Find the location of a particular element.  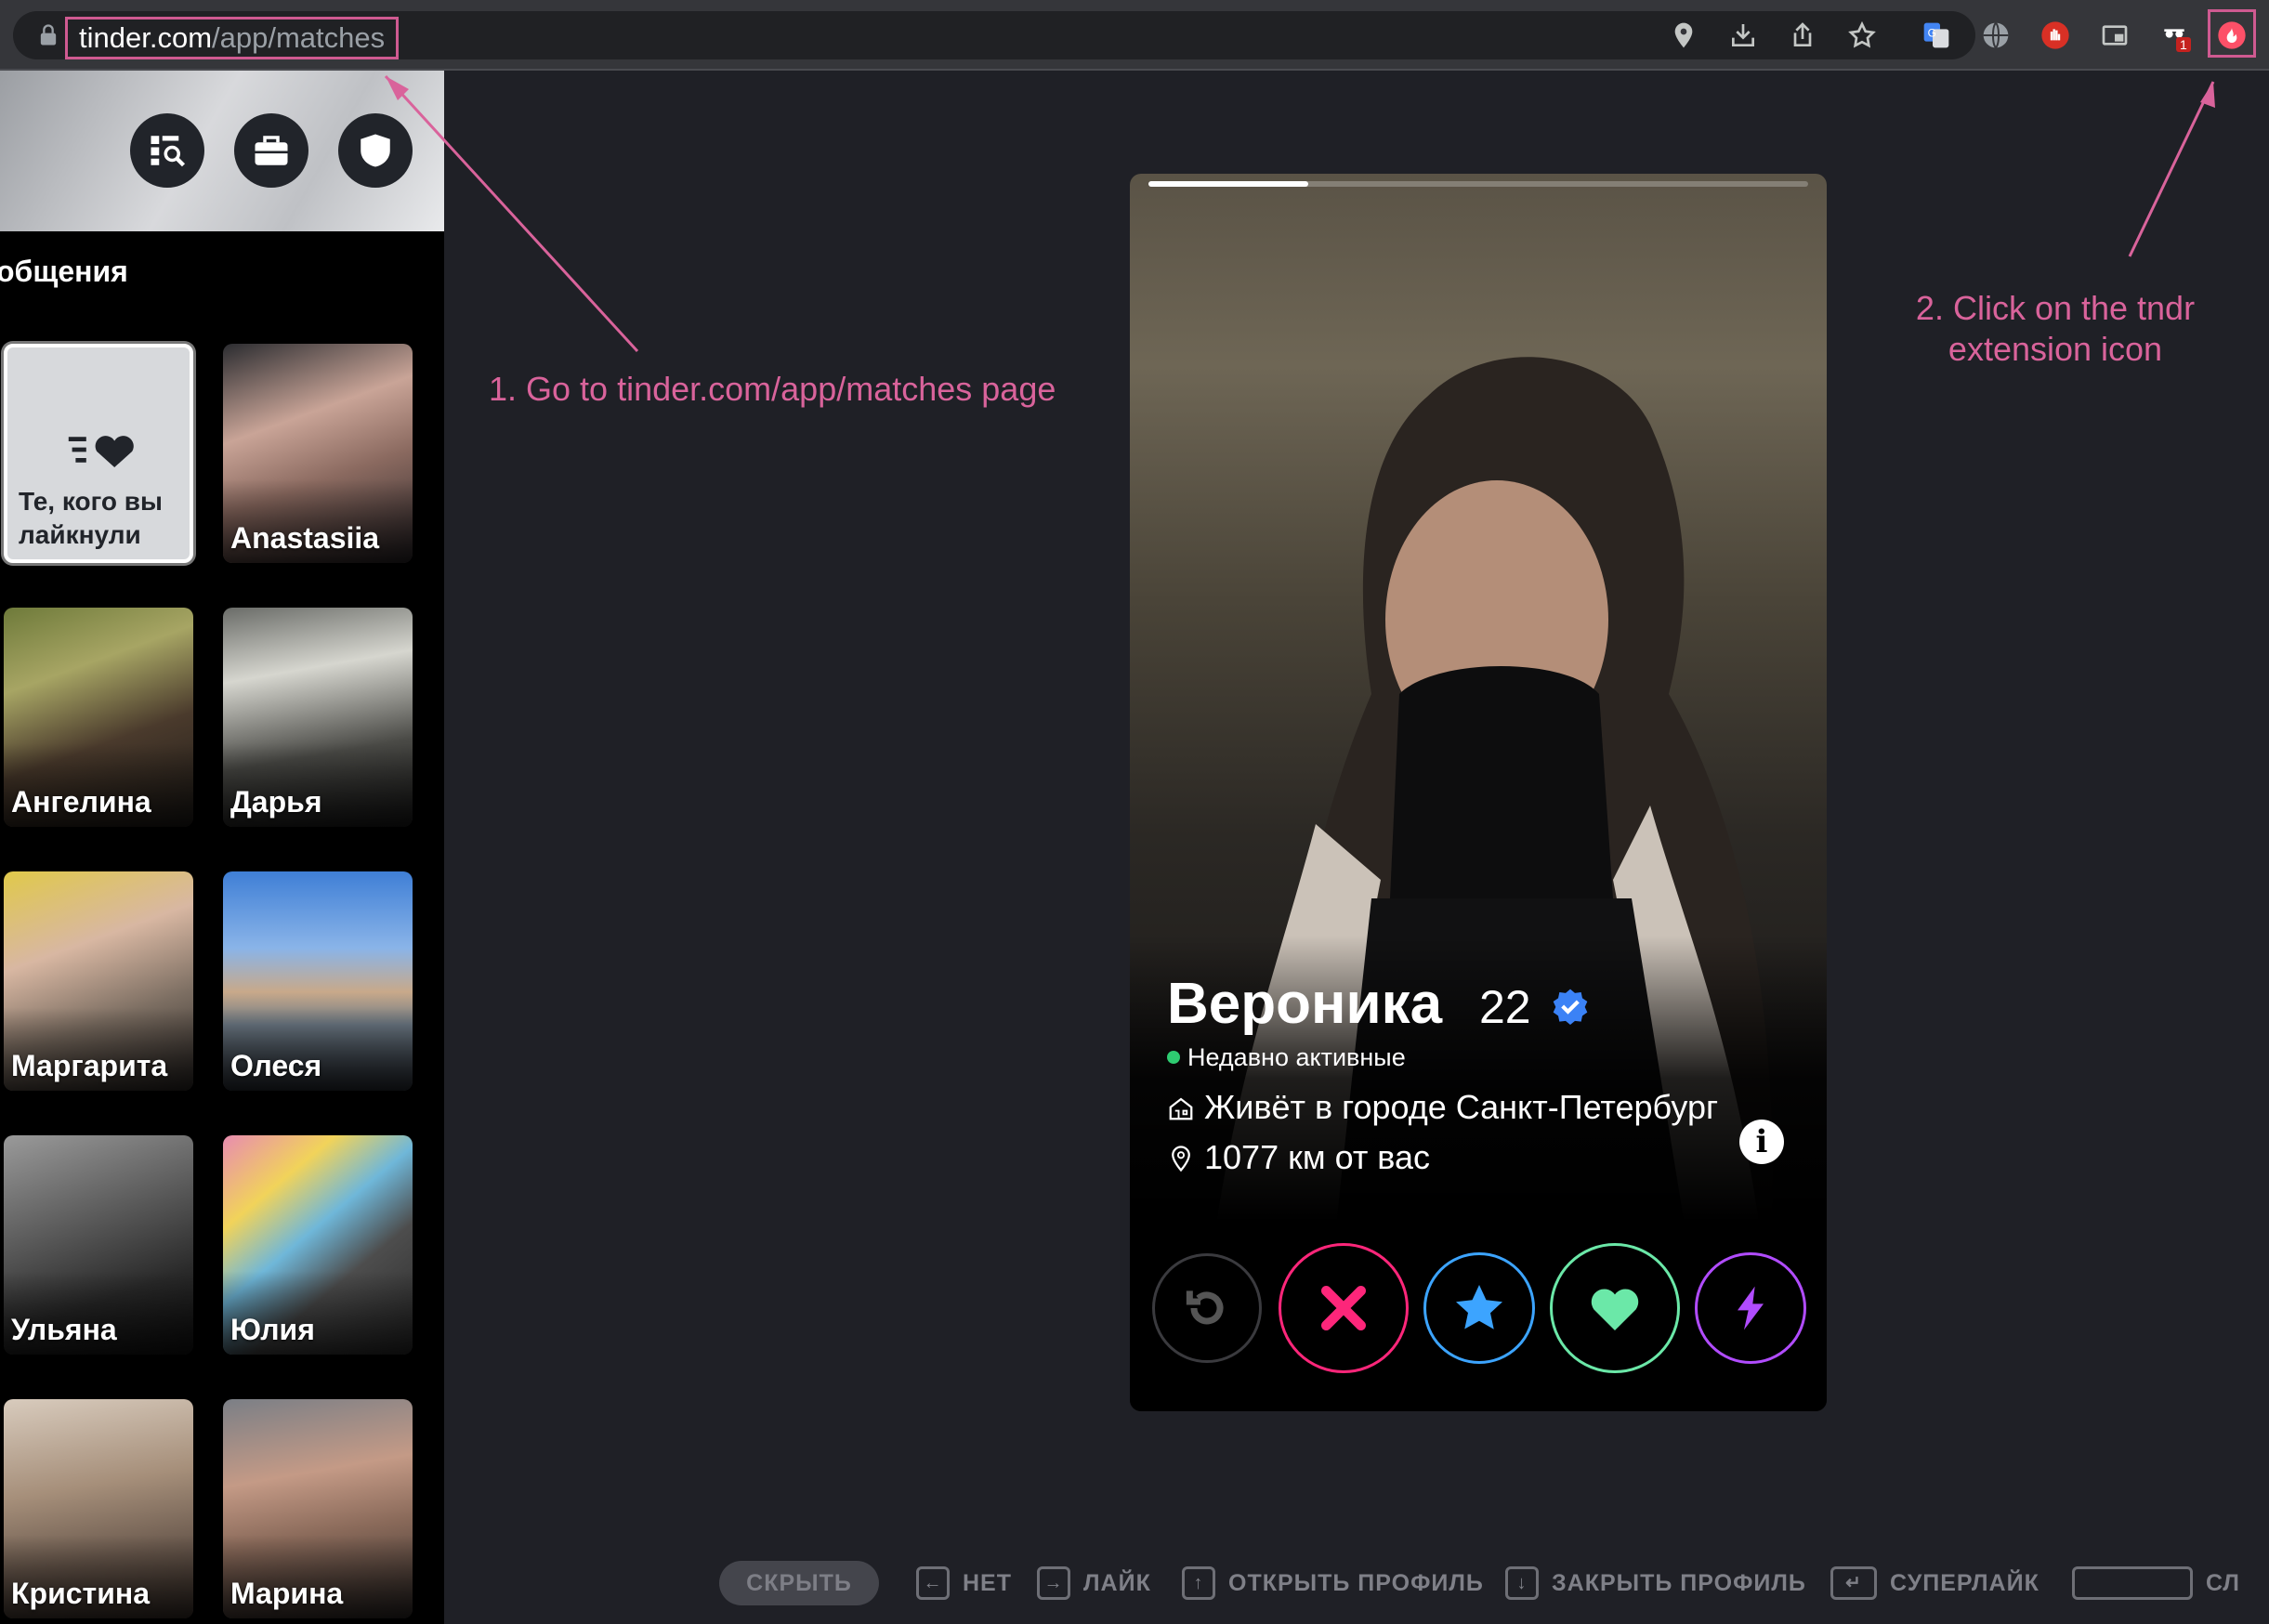

hotkey-nope: ← НЕТ is located at coordinates (964, 1583).